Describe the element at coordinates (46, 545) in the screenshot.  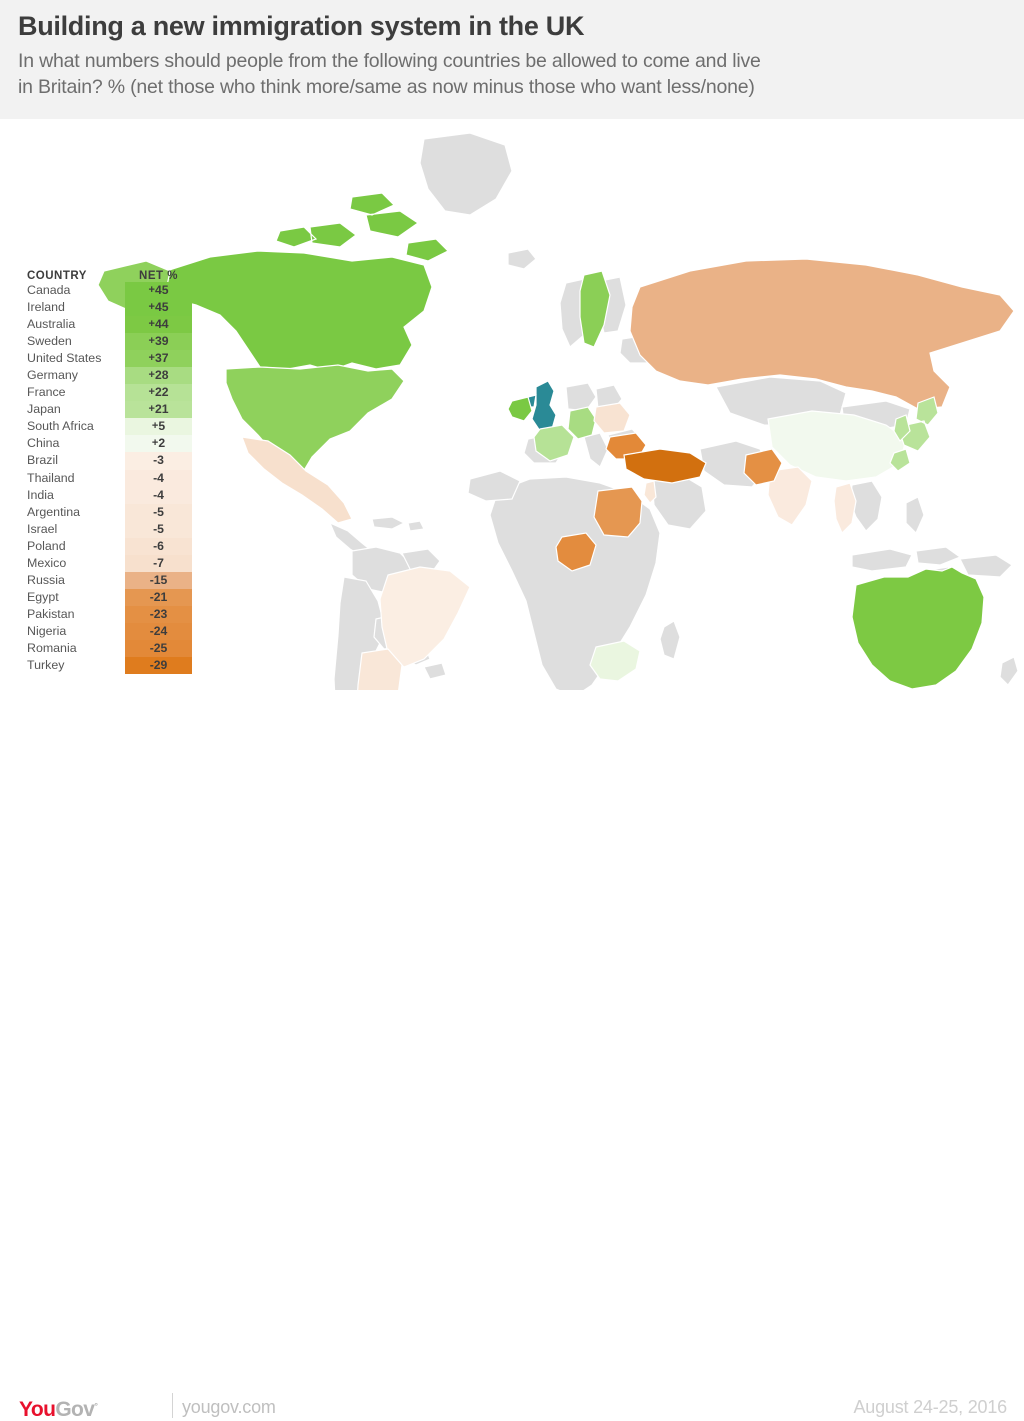
I see `row-country-label: Poland` at that location.